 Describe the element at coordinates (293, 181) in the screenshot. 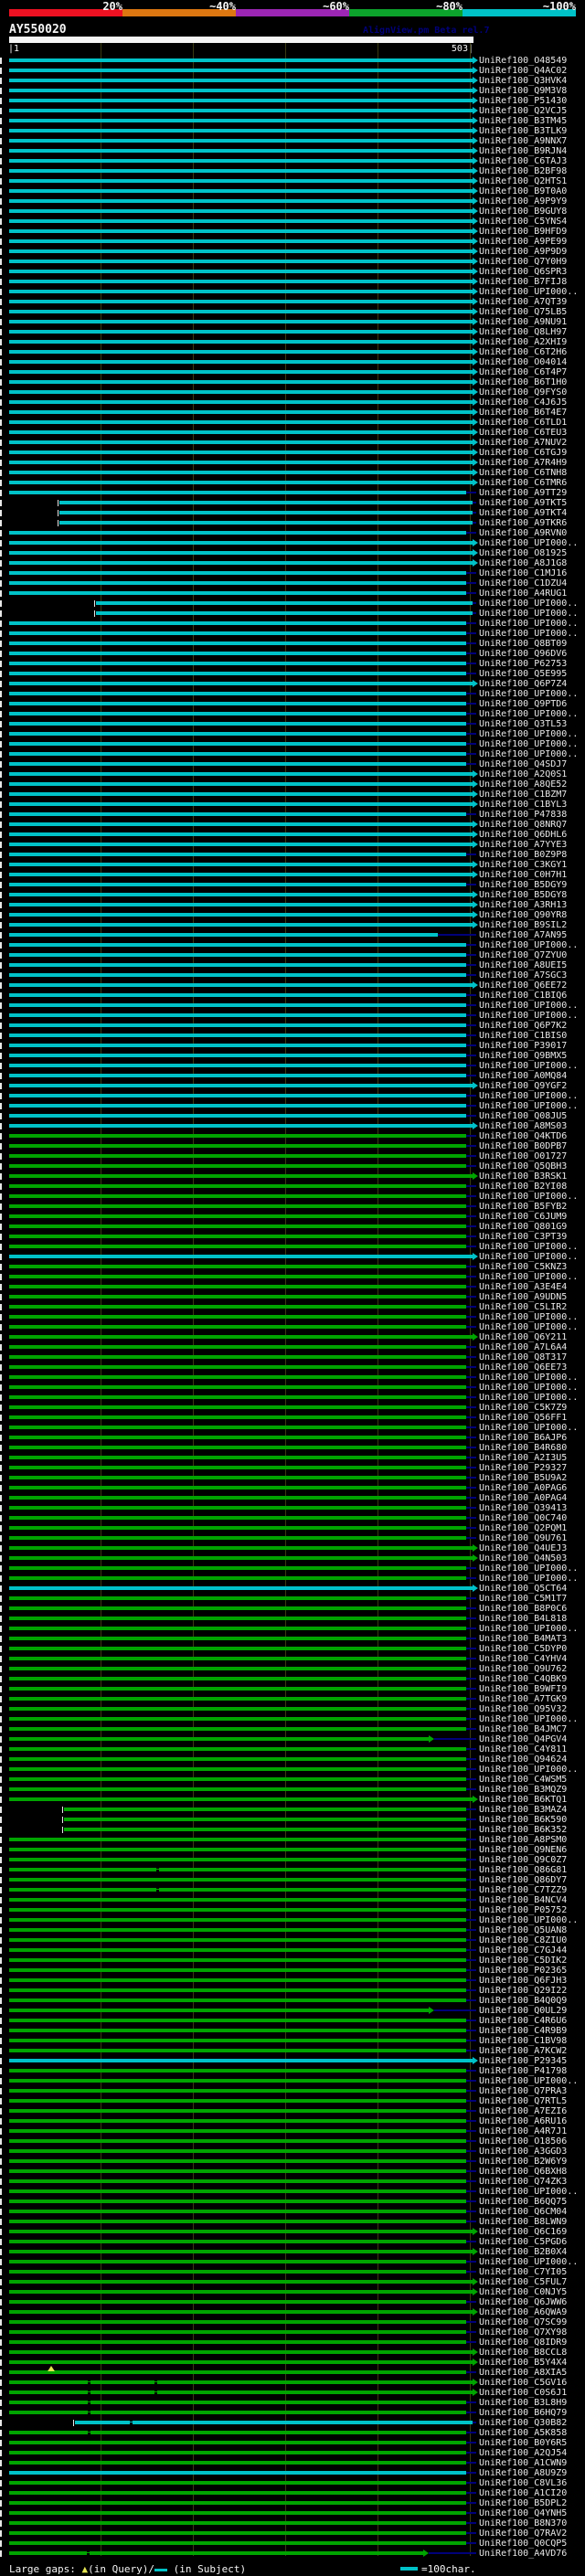

I see `hit-row: UniRef100_Q2HTS1` at that location.